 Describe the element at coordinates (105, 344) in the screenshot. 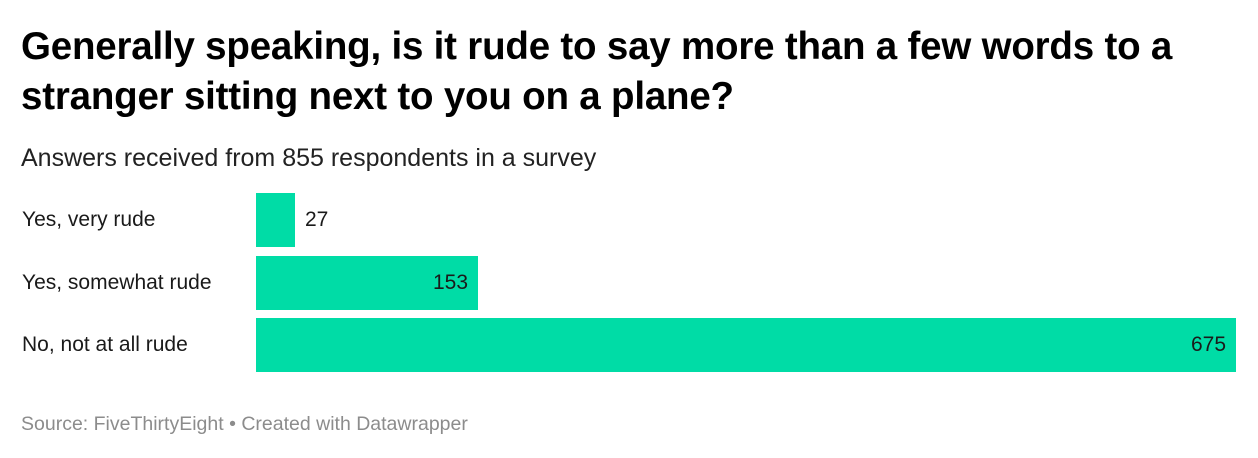

I see `category-label: No, not at all rude` at that location.